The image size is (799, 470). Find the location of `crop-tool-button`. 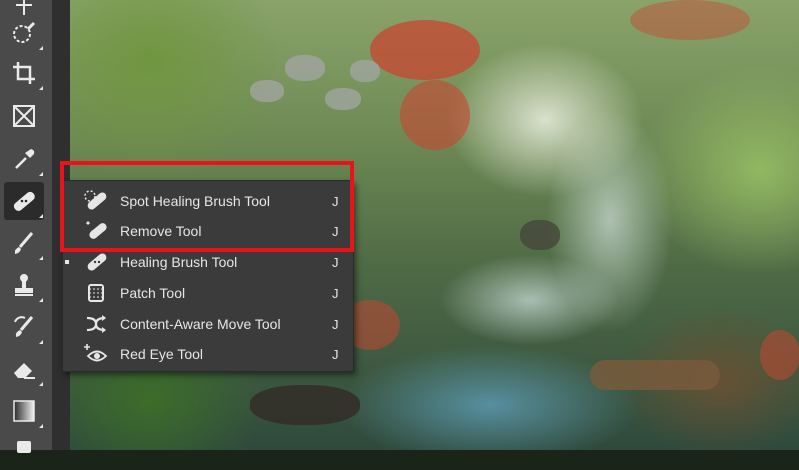

crop-tool-button is located at coordinates (24, 73).